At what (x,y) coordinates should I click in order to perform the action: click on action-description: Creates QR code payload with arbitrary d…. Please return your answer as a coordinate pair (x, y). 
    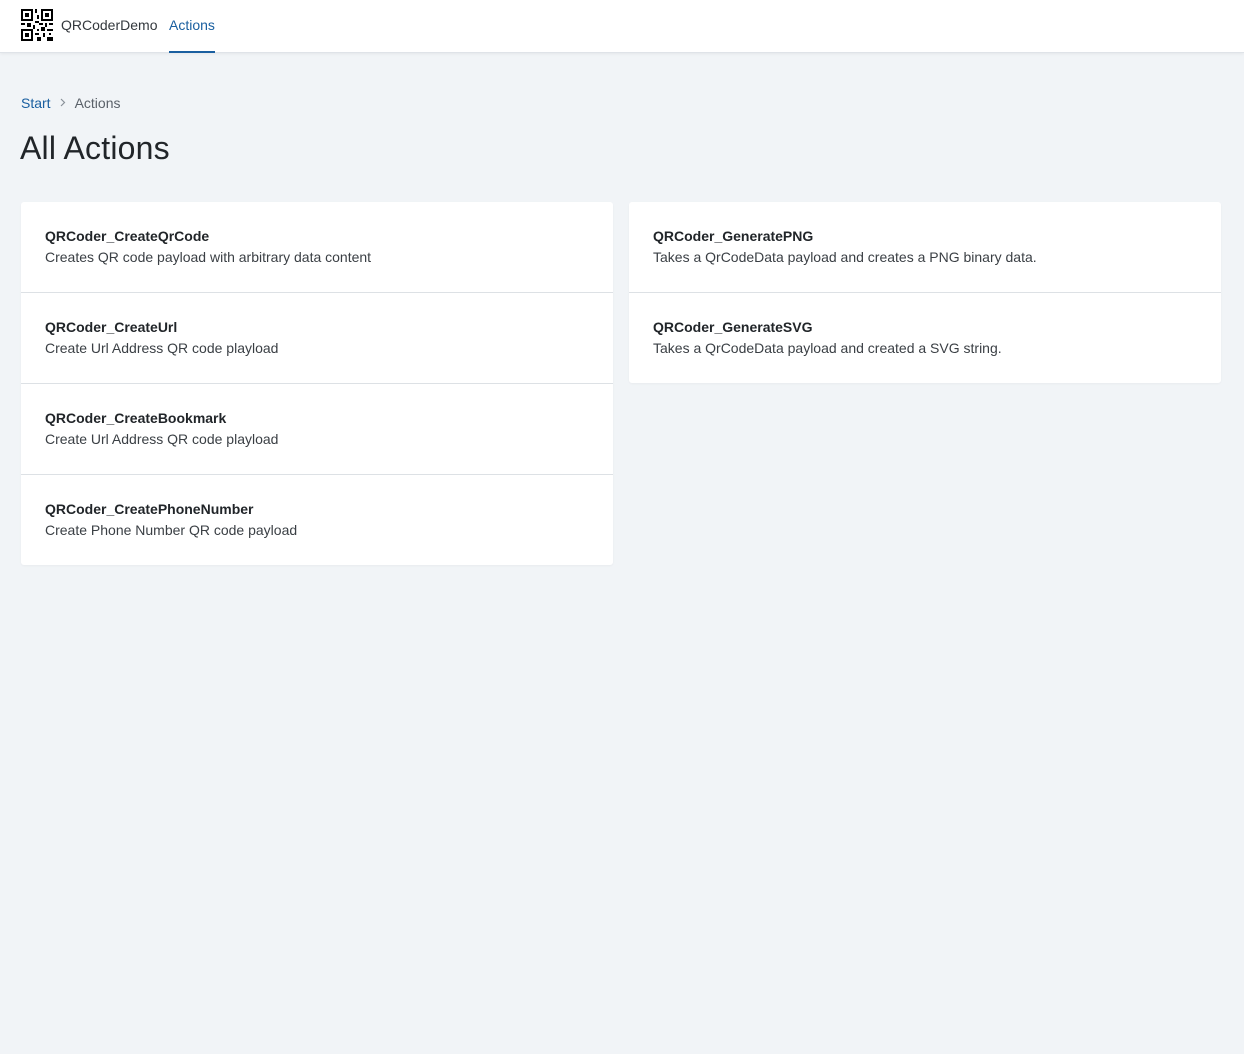
    Looking at the image, I should click on (208, 257).